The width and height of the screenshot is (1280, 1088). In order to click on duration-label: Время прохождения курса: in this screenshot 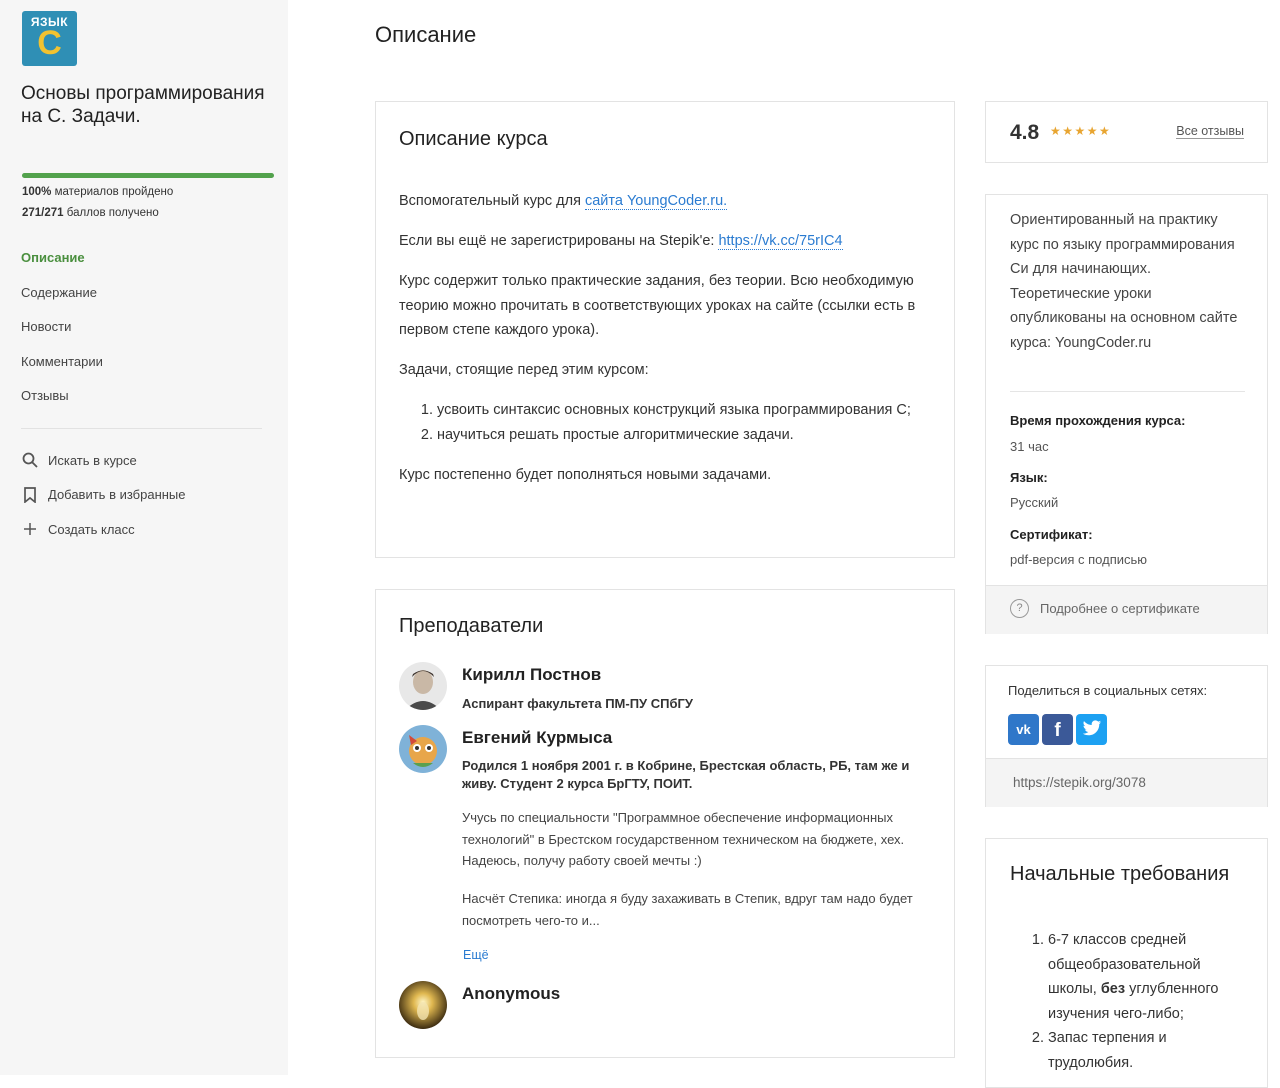, I will do `click(1098, 420)`.